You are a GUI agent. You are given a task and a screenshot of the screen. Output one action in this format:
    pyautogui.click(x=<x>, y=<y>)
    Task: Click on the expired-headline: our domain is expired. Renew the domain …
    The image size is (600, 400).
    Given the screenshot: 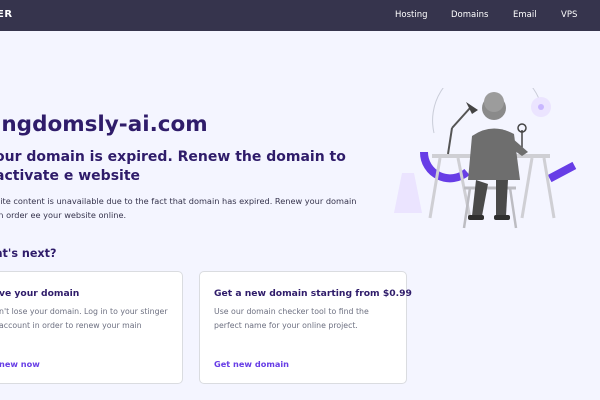 What is the action you would take?
    pyautogui.click(x=173, y=166)
    